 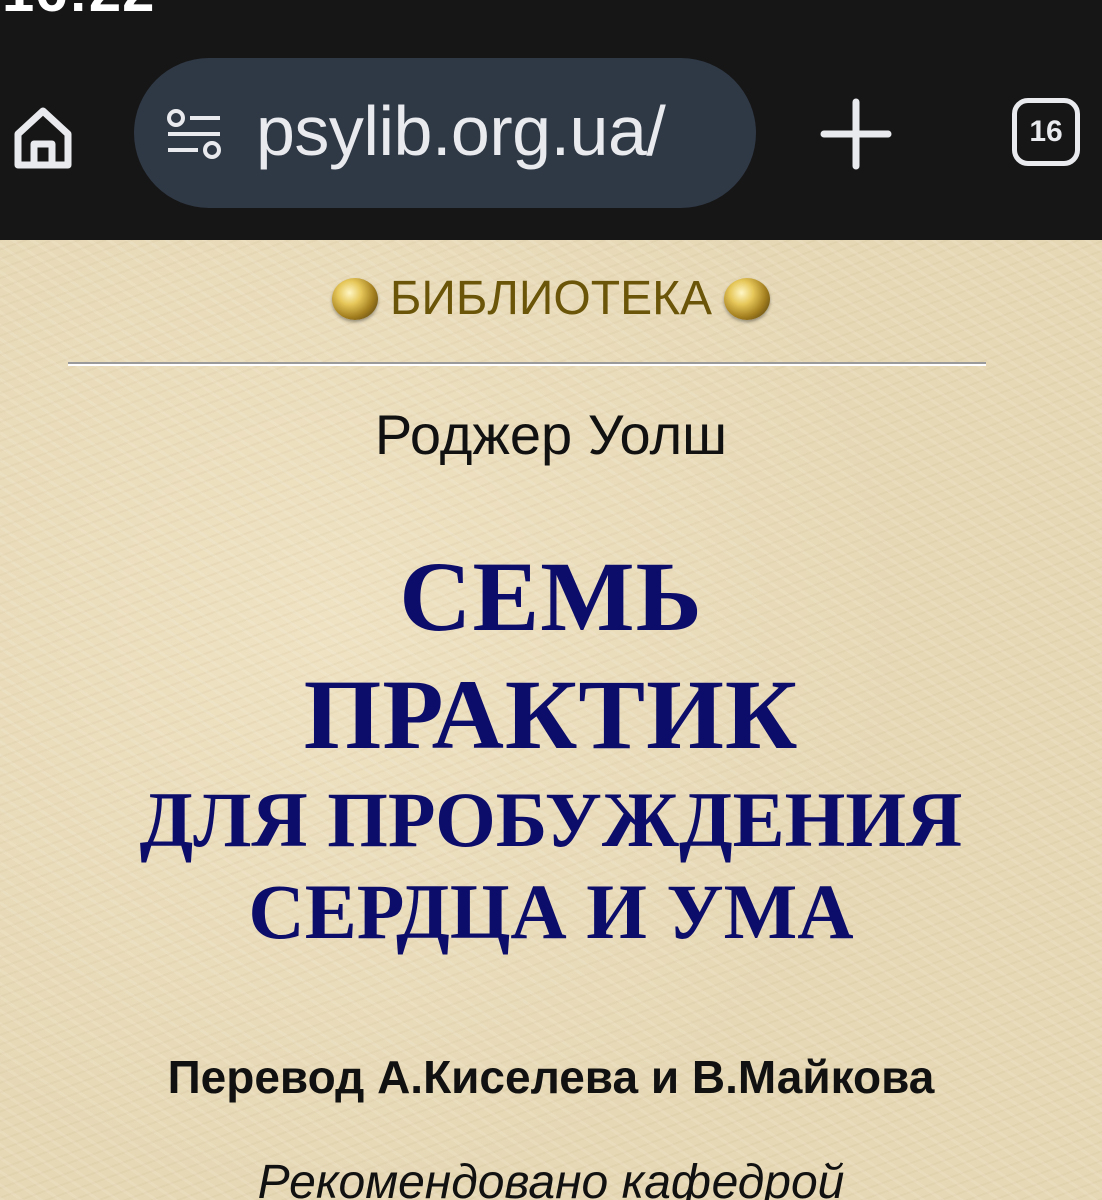 What do you see at coordinates (551, 1077) in the screenshot?
I see `translators: Перевод А.Киселева и В.Майкова` at bounding box center [551, 1077].